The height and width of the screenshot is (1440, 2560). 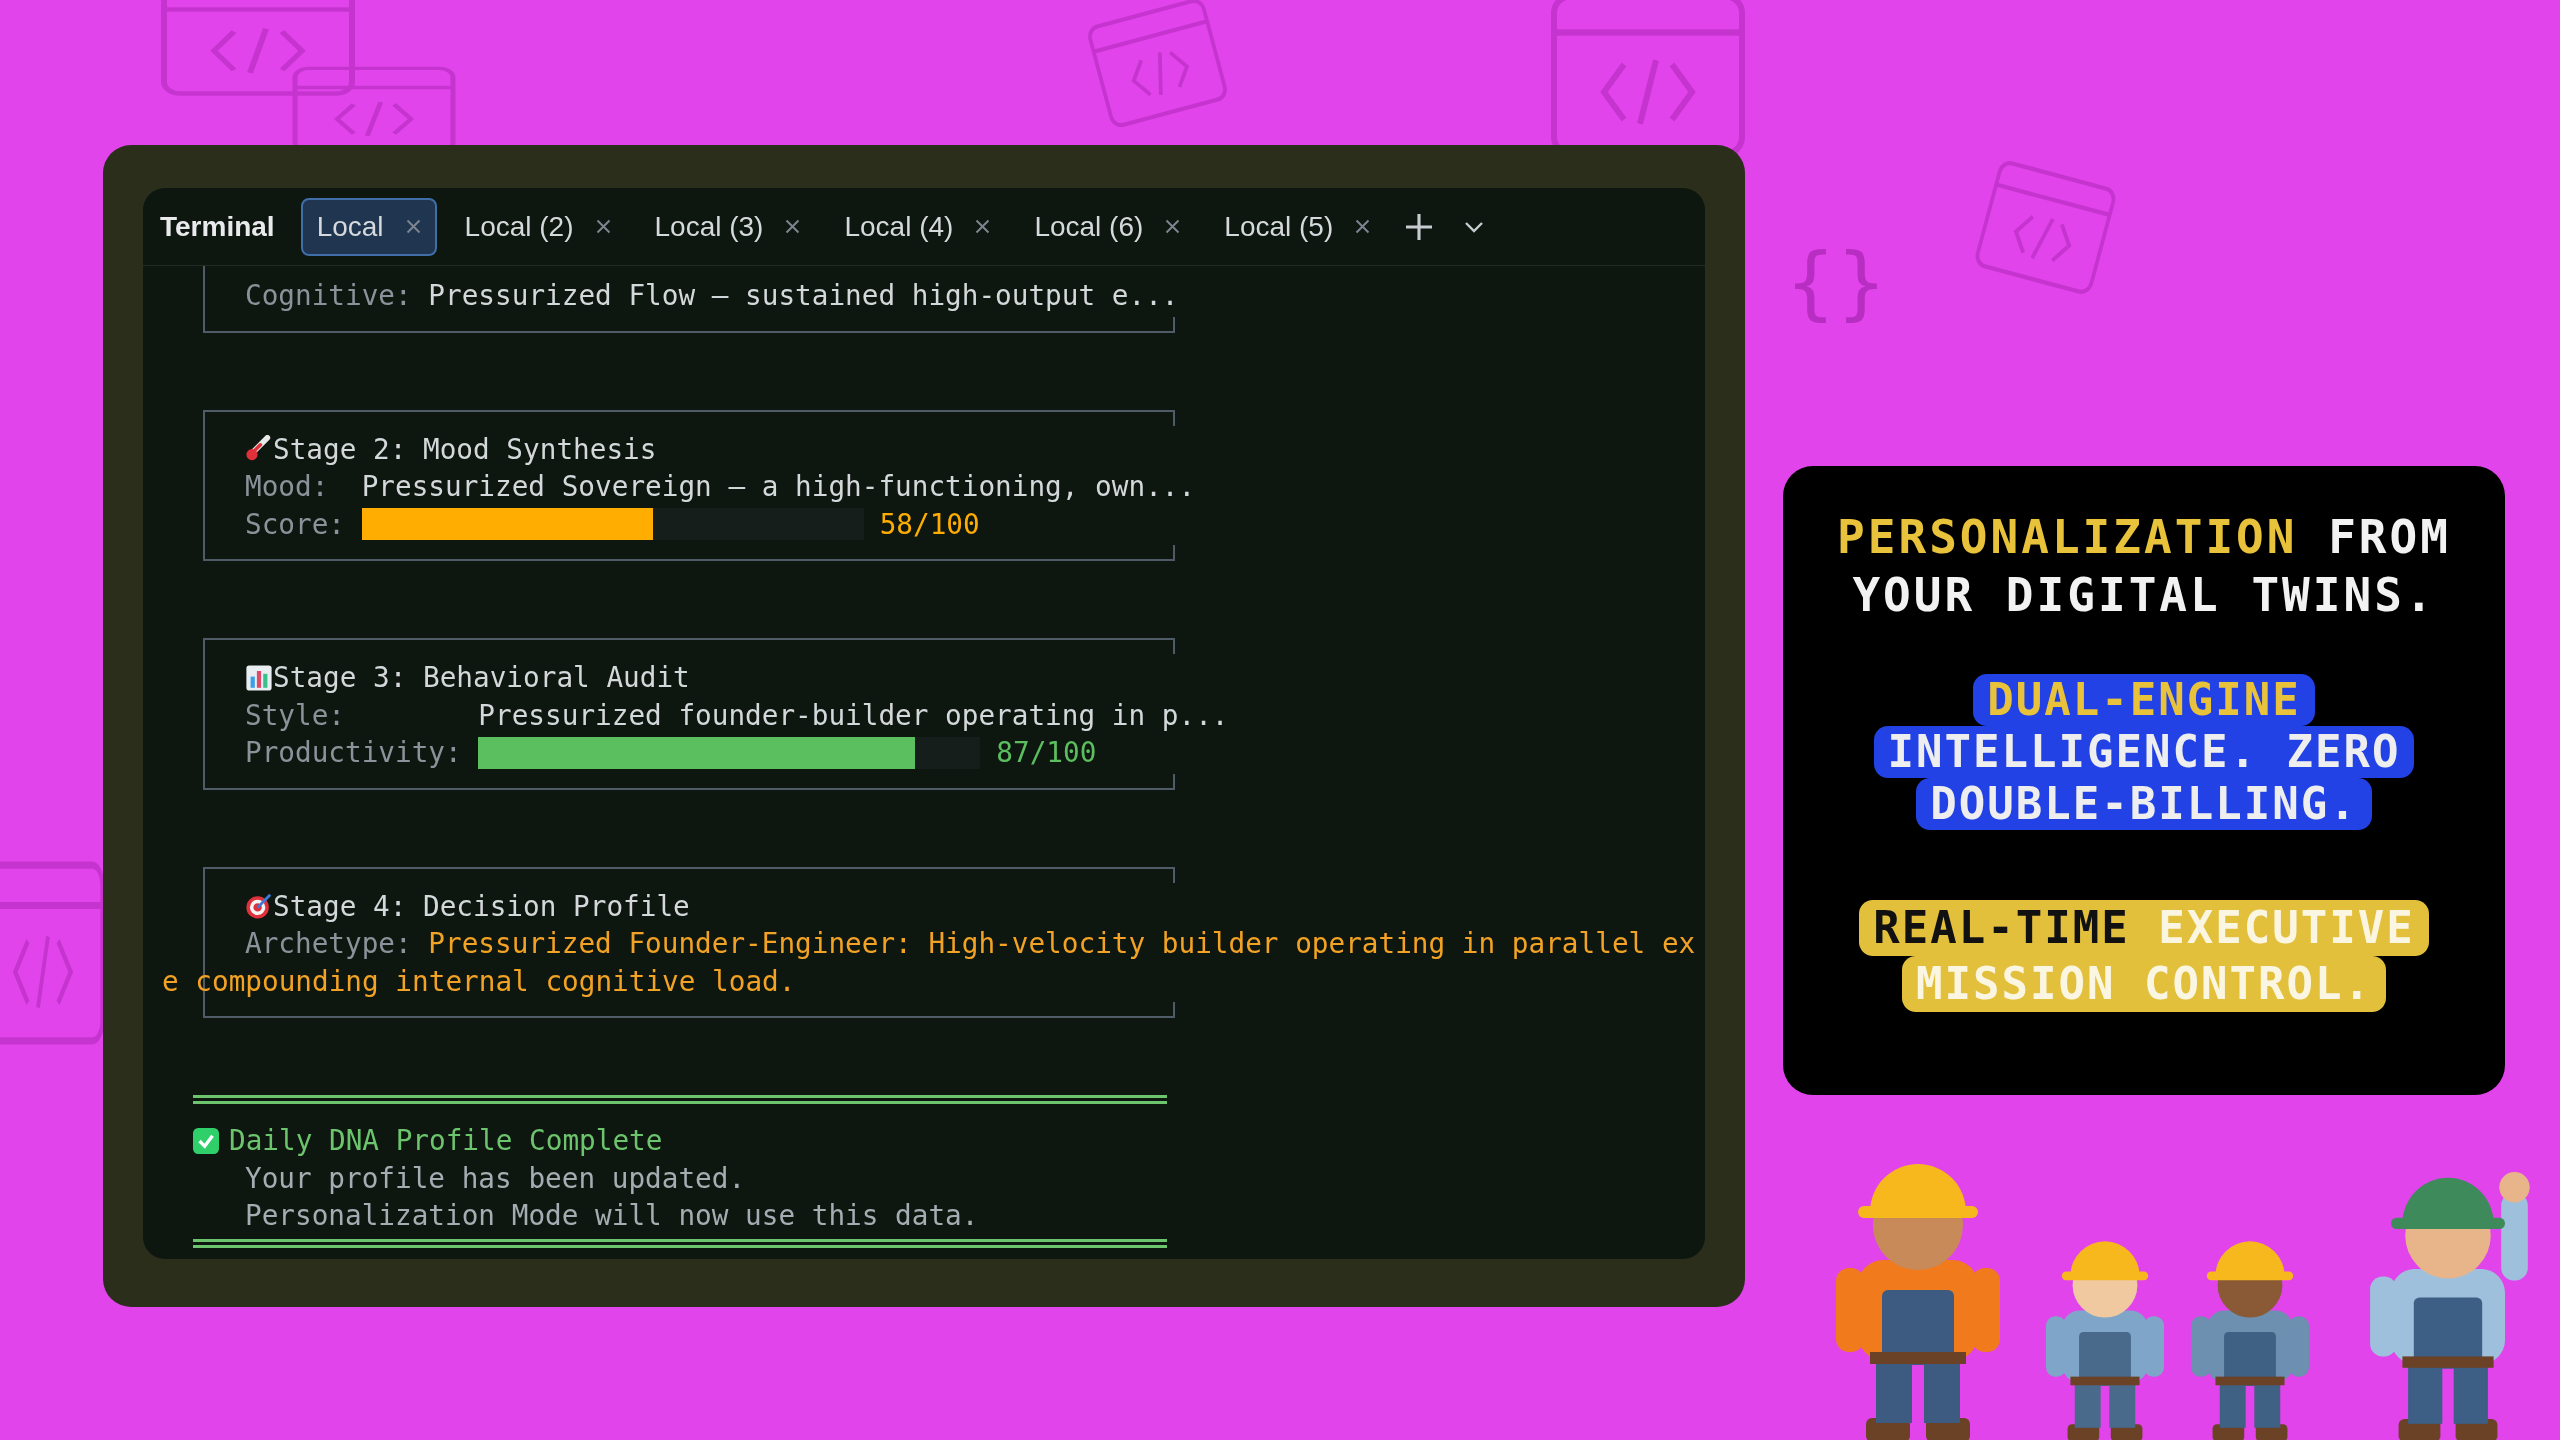 I want to click on tab: Local (4), so click(x=917, y=226).